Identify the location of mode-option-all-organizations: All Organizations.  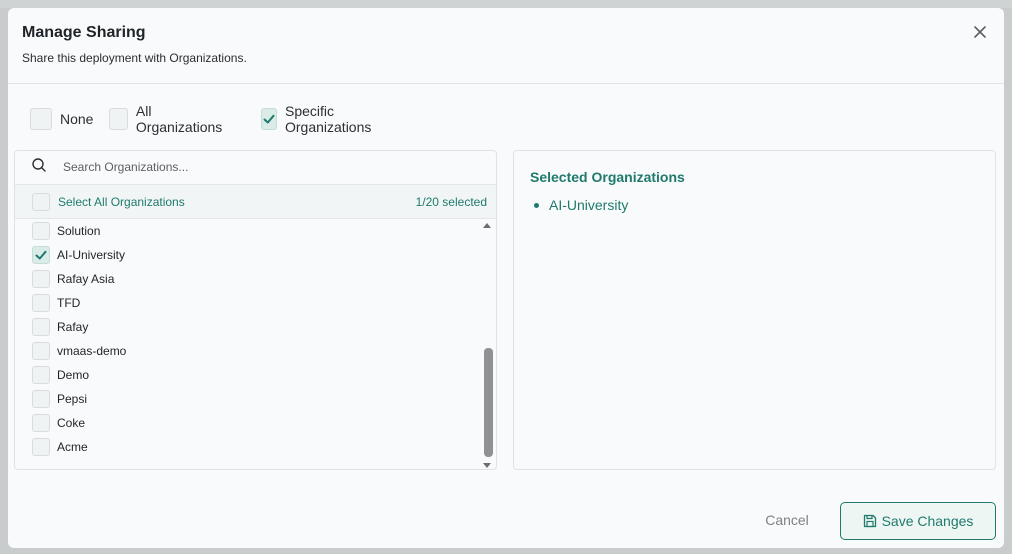
(167, 119).